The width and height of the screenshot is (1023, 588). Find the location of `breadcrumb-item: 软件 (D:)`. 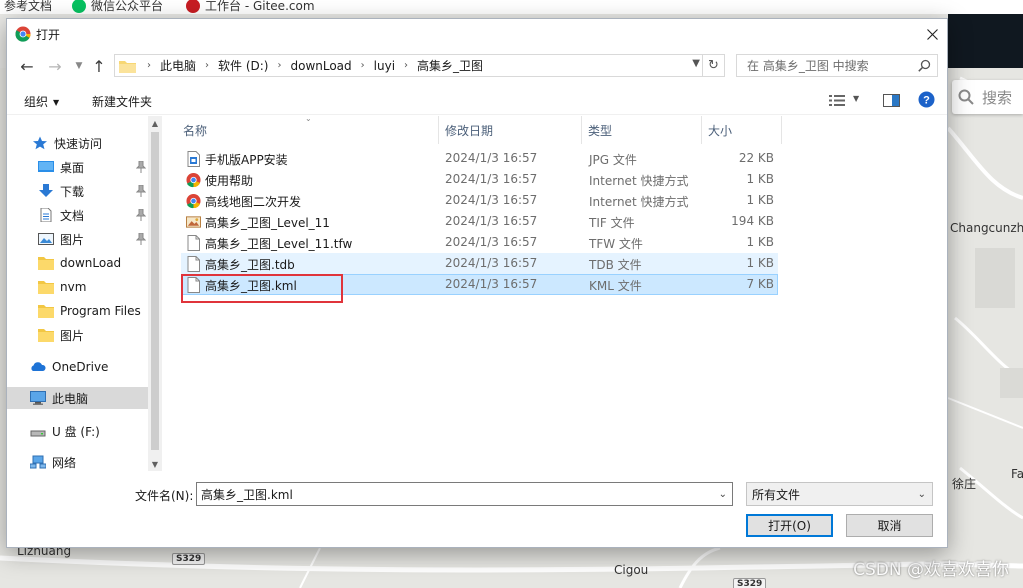

breadcrumb-item: 软件 (D:) is located at coordinates (243, 65).